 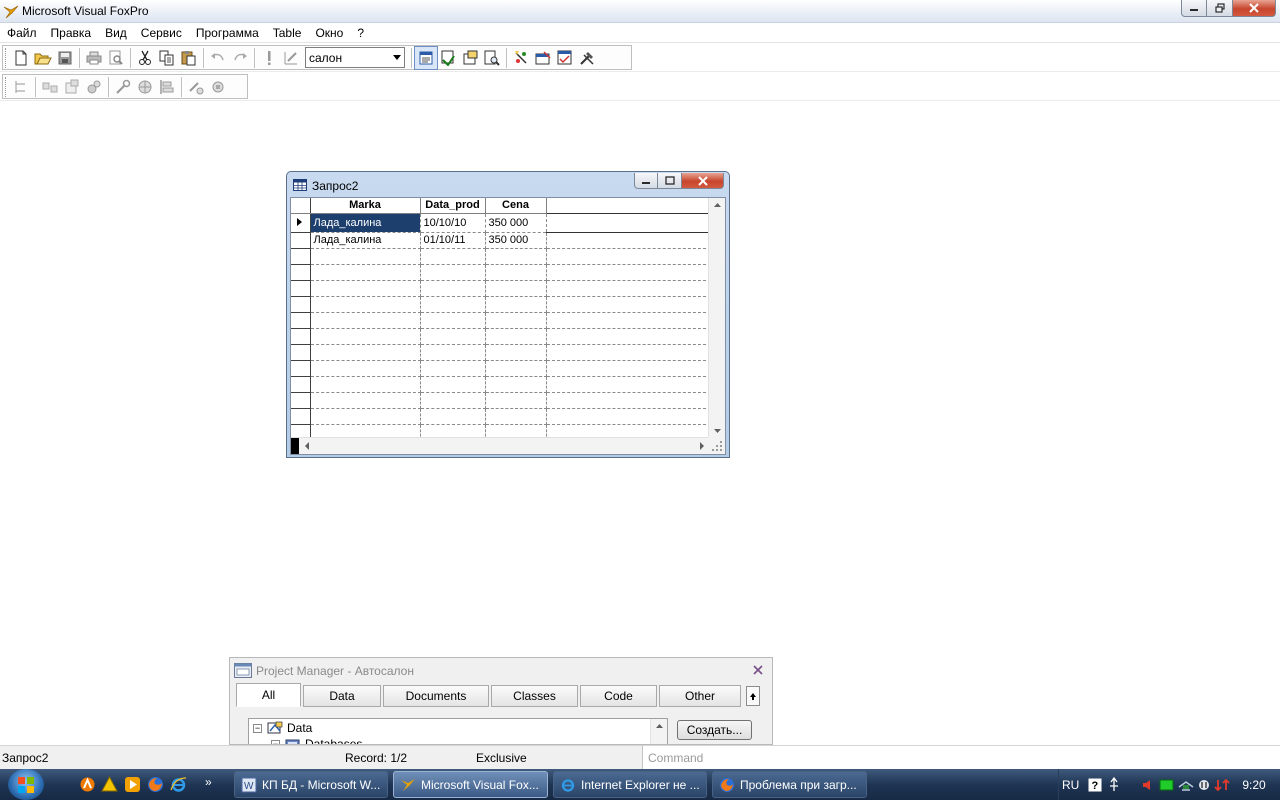 I want to click on tree-scrollbar, so click(x=658, y=731).